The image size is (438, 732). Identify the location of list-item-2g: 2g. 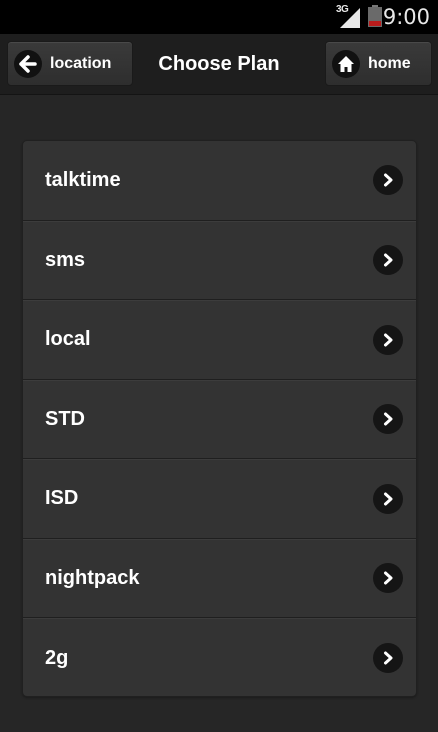
(219, 657).